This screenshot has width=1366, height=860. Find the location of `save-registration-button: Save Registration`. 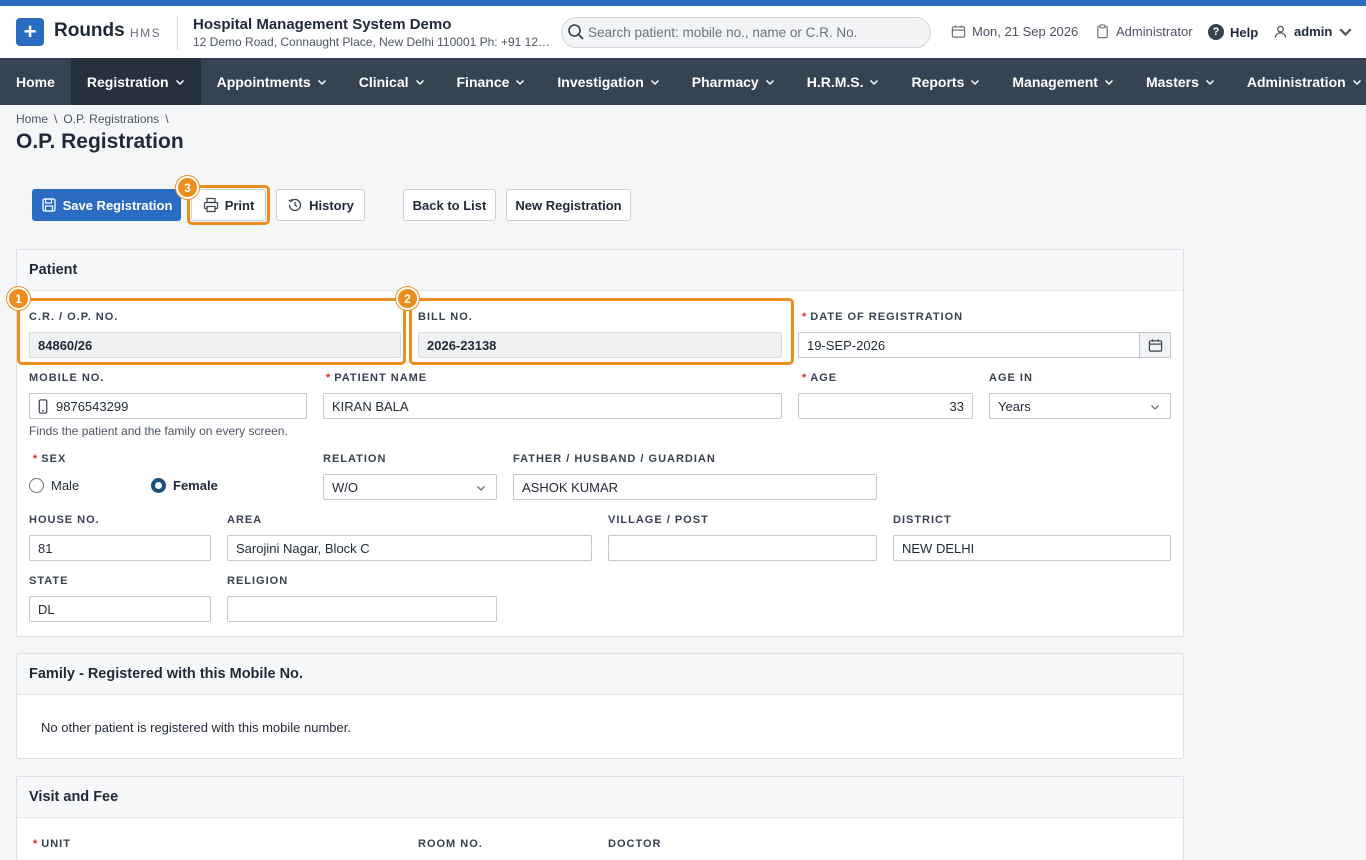

save-registration-button: Save Registration is located at coordinates (106, 205).